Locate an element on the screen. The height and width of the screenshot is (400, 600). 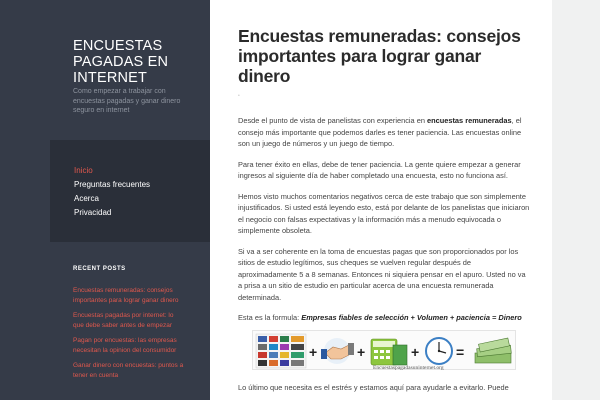
clock-icon is located at coordinates (439, 350).